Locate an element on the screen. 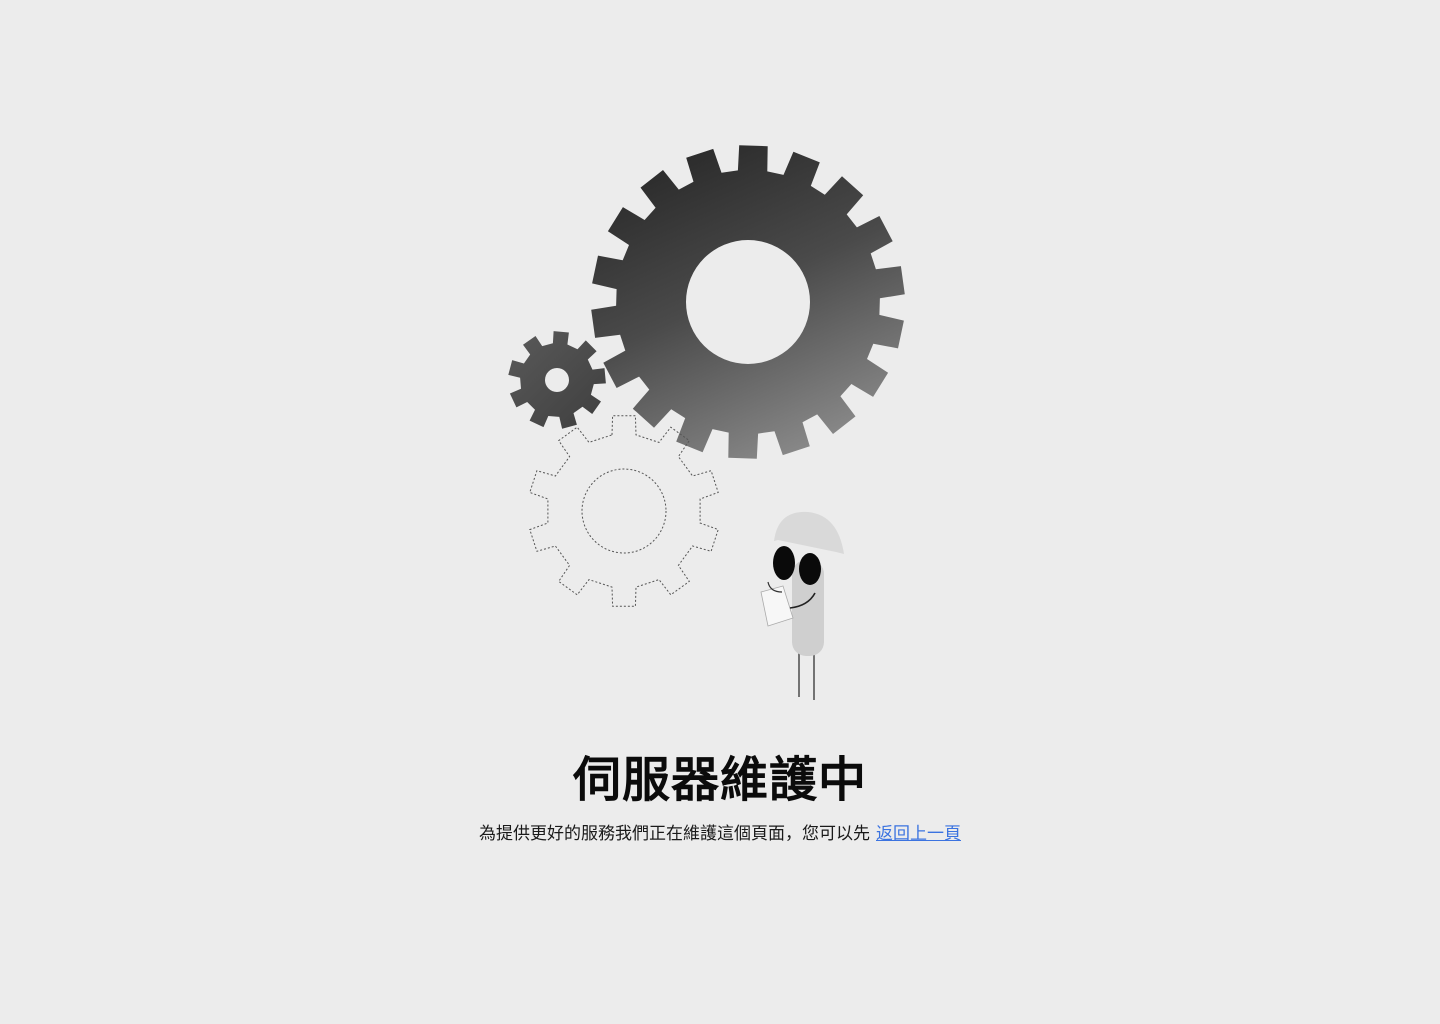 The image size is (1440, 1024). message-text: 為提供更好的服務我們正在維護這個頁面，您可以先 is located at coordinates (674, 834).